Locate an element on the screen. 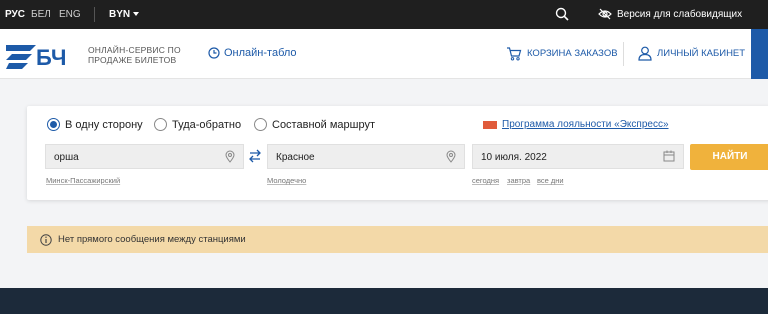  radio-composite-route: Составной маршрут is located at coordinates (314, 124).